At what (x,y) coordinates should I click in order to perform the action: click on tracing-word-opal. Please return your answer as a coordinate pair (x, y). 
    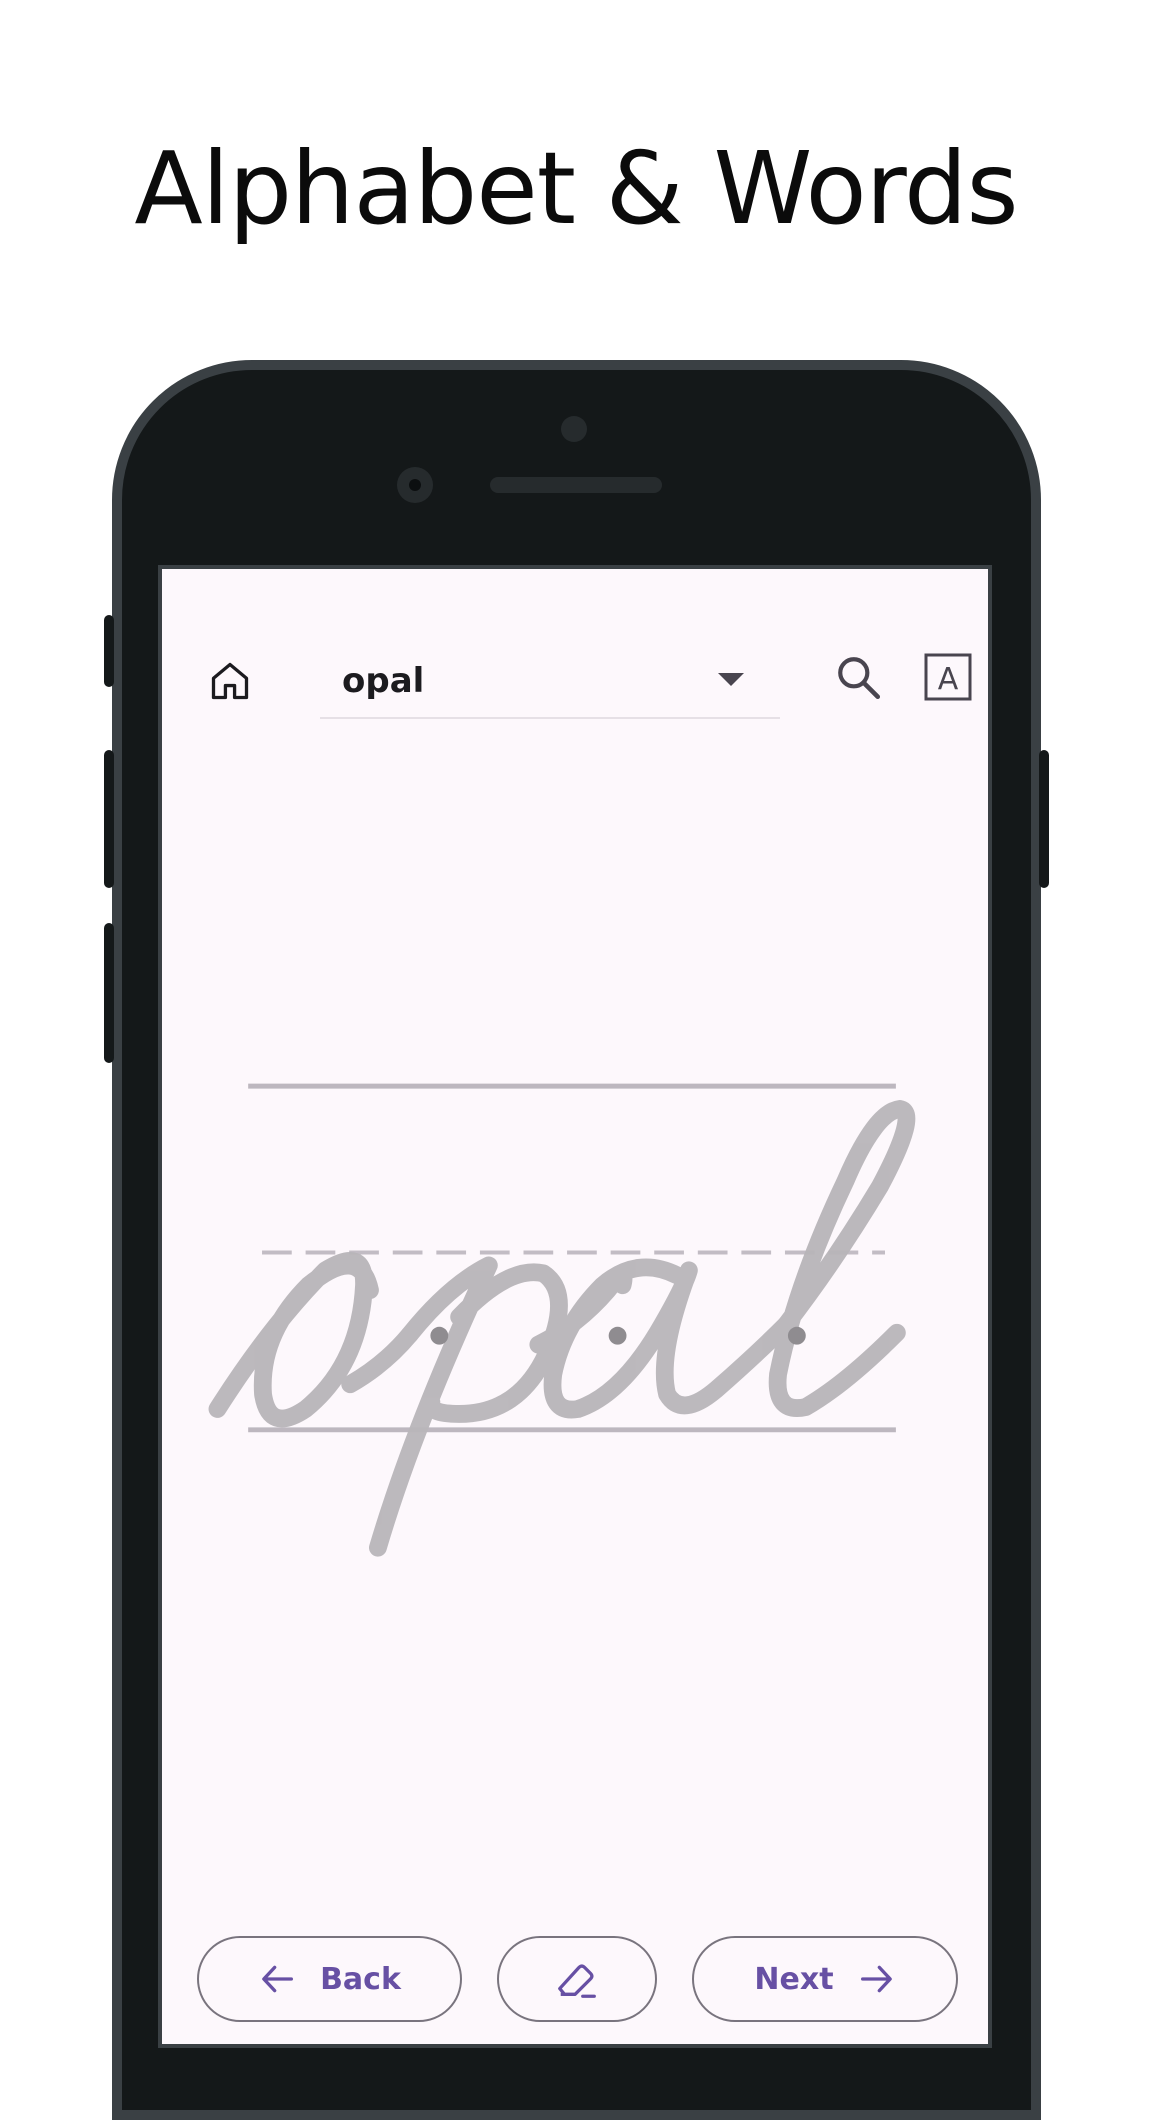
    Looking at the image, I should click on (562, 1328).